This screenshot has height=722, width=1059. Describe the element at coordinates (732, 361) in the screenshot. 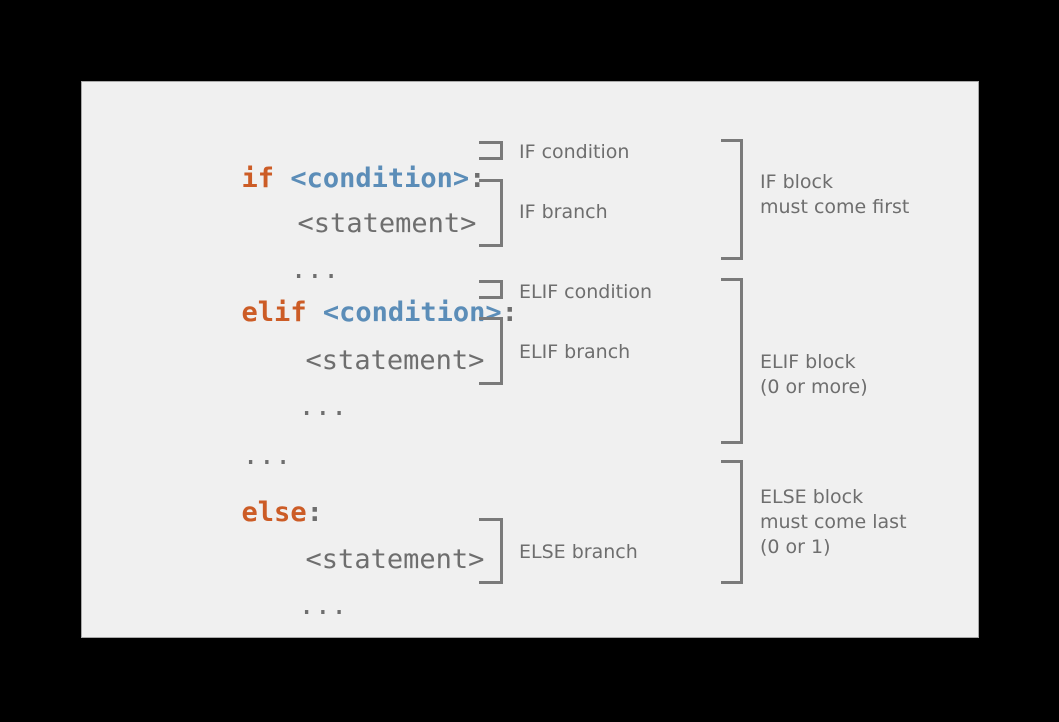

I see `bracket-elif-block` at that location.